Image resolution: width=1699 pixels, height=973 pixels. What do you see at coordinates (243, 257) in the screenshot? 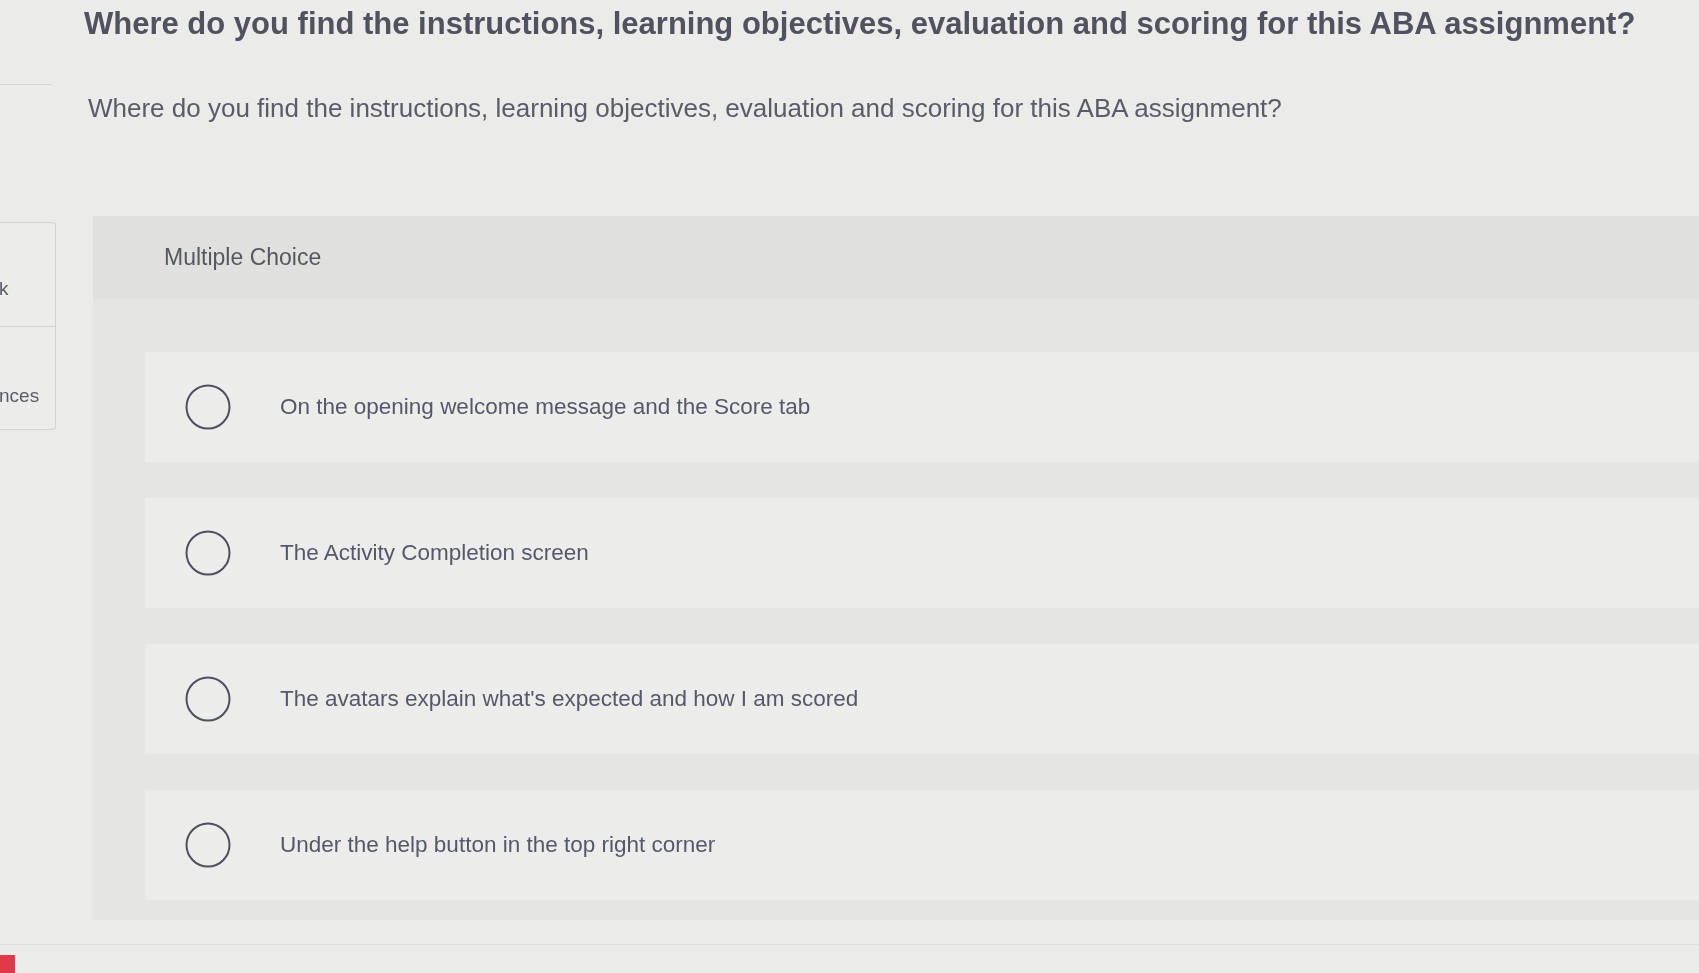
I see `question-type-label: Multiple Choice` at bounding box center [243, 257].